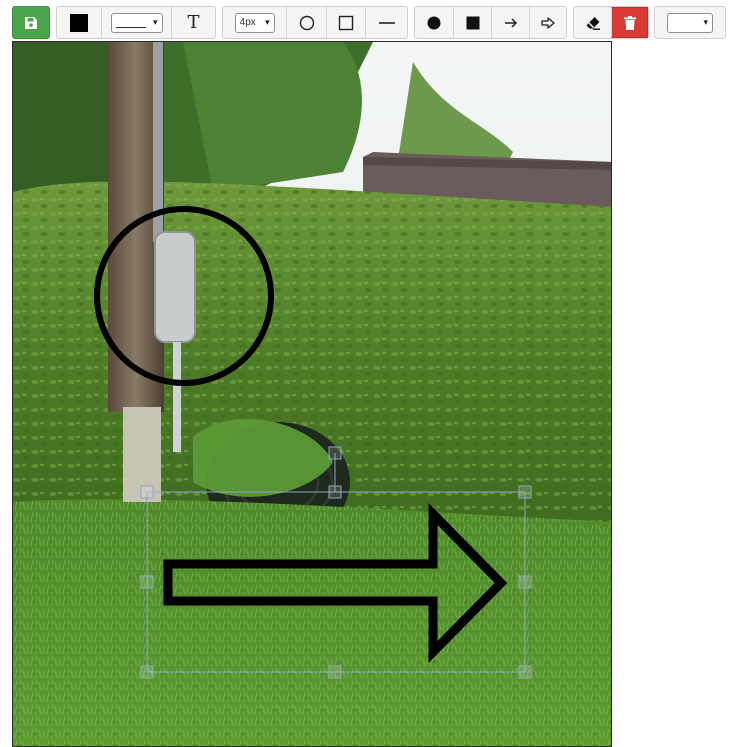 The height and width of the screenshot is (747, 740). I want to click on shape-outline-group: 4px ▾, so click(315, 22).